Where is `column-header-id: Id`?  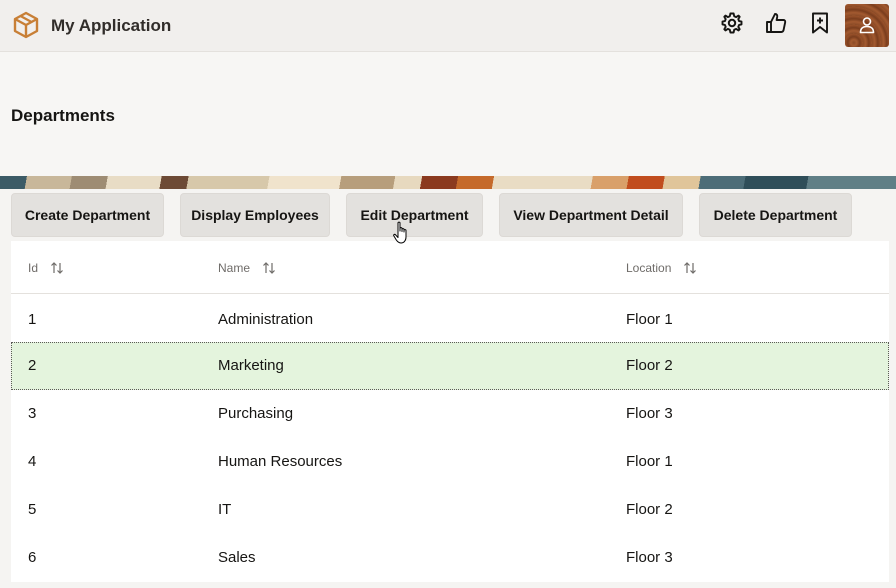
column-header-id: Id is located at coordinates (46, 268).